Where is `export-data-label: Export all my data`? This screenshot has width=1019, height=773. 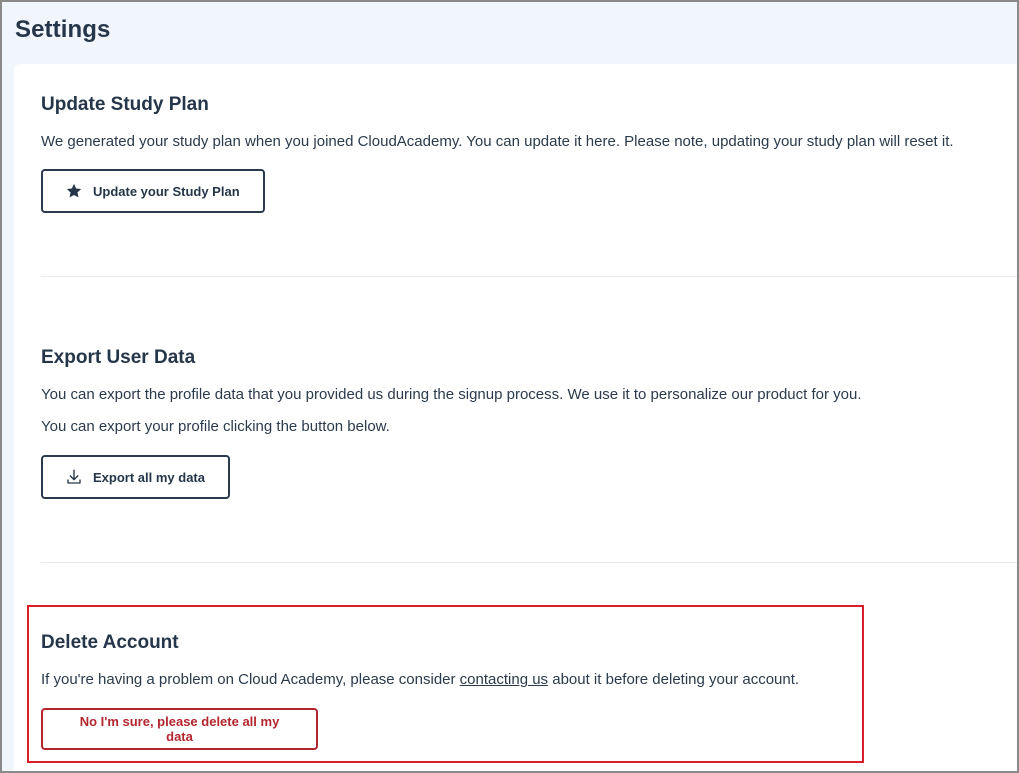 export-data-label: Export all my data is located at coordinates (149, 477).